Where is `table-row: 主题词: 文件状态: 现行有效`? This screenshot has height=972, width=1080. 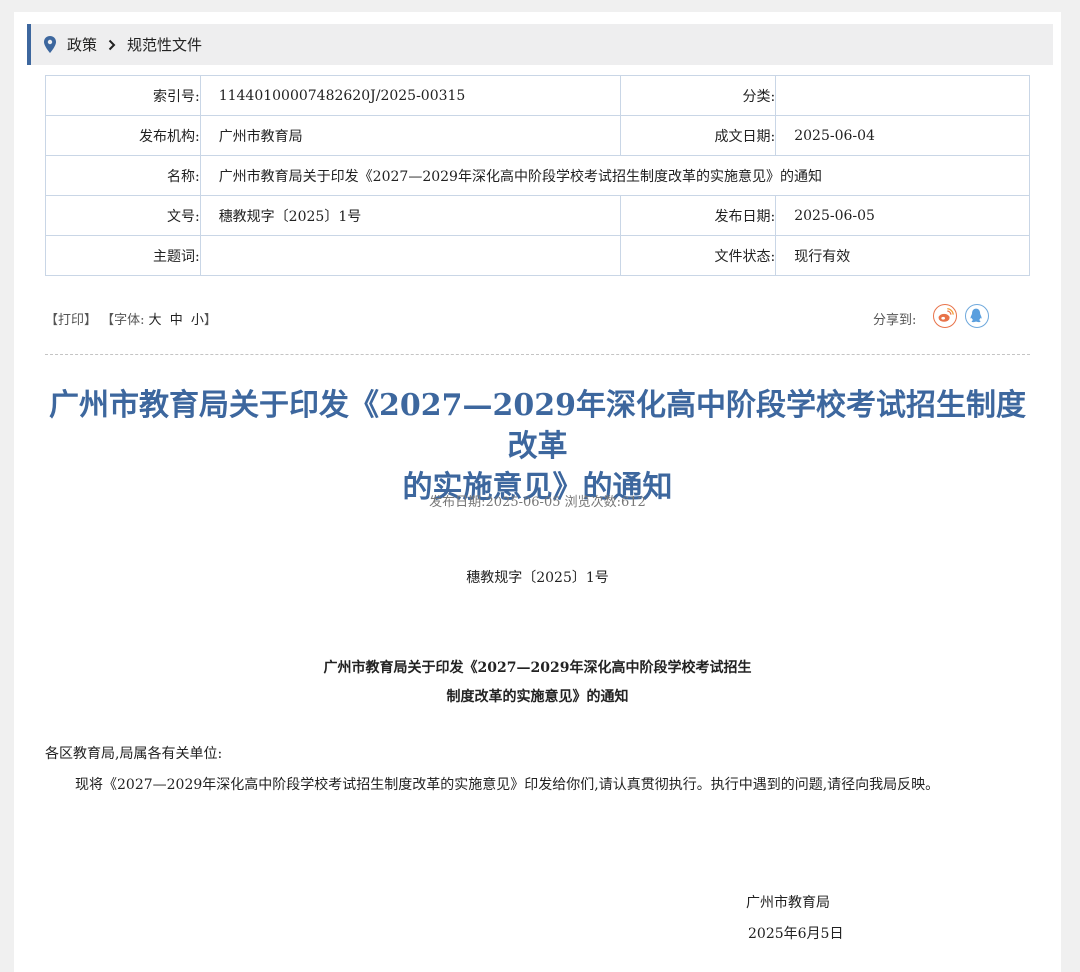 table-row: 主题词: 文件状态: 现行有效 is located at coordinates (537, 255).